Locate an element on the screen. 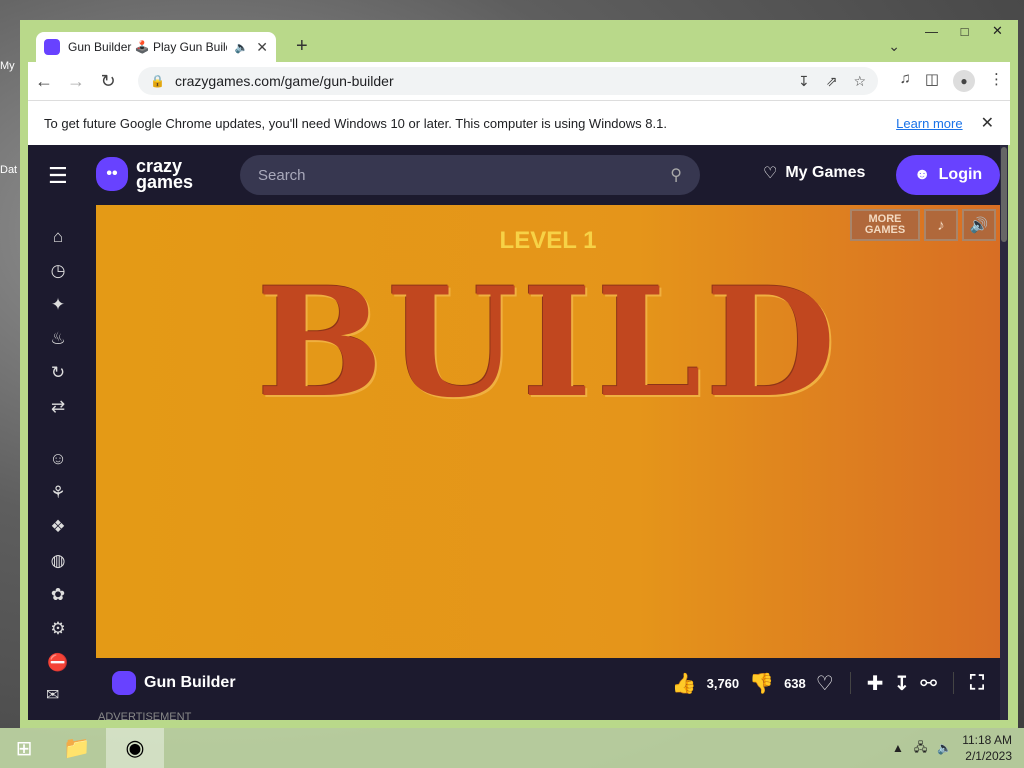 This screenshot has width=1024, height=768. bike-icon: ⚙ is located at coordinates (58, 631).